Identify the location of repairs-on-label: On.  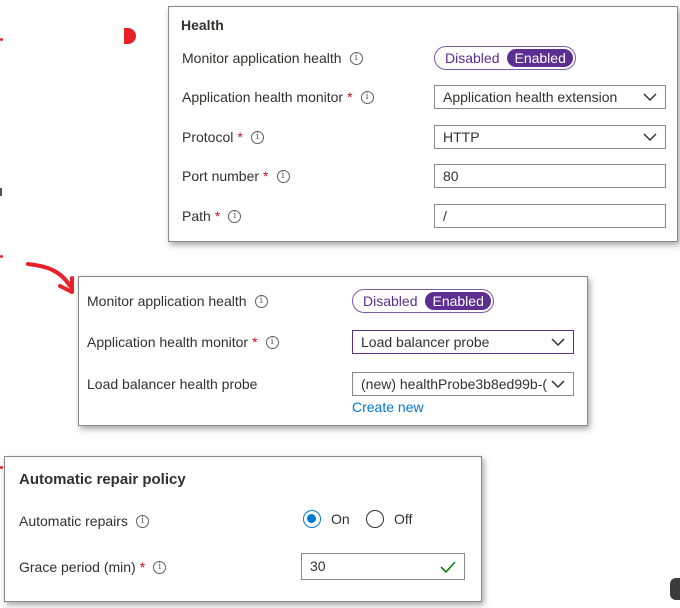
(340, 519).